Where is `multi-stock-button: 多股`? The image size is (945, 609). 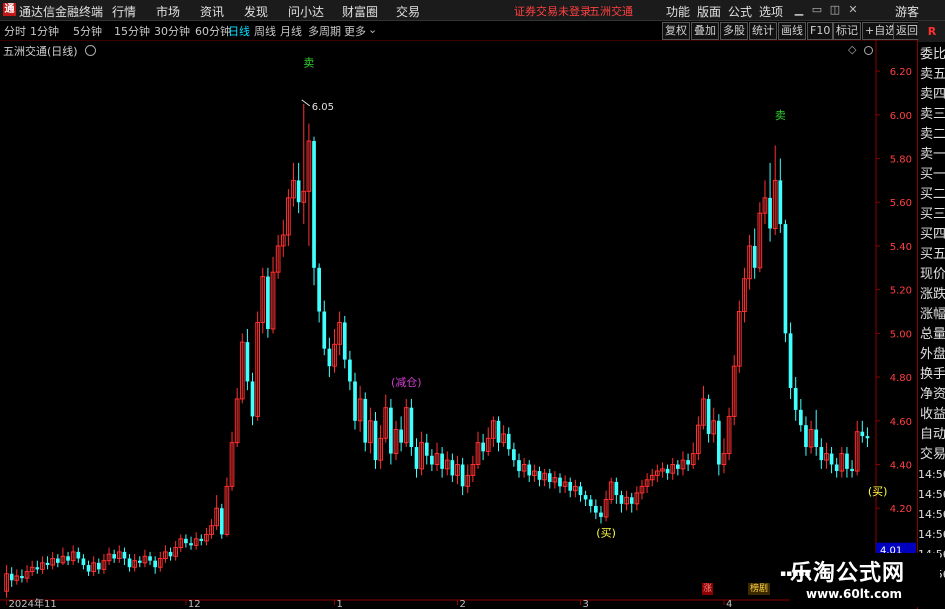 multi-stock-button: 多股 is located at coordinates (734, 31).